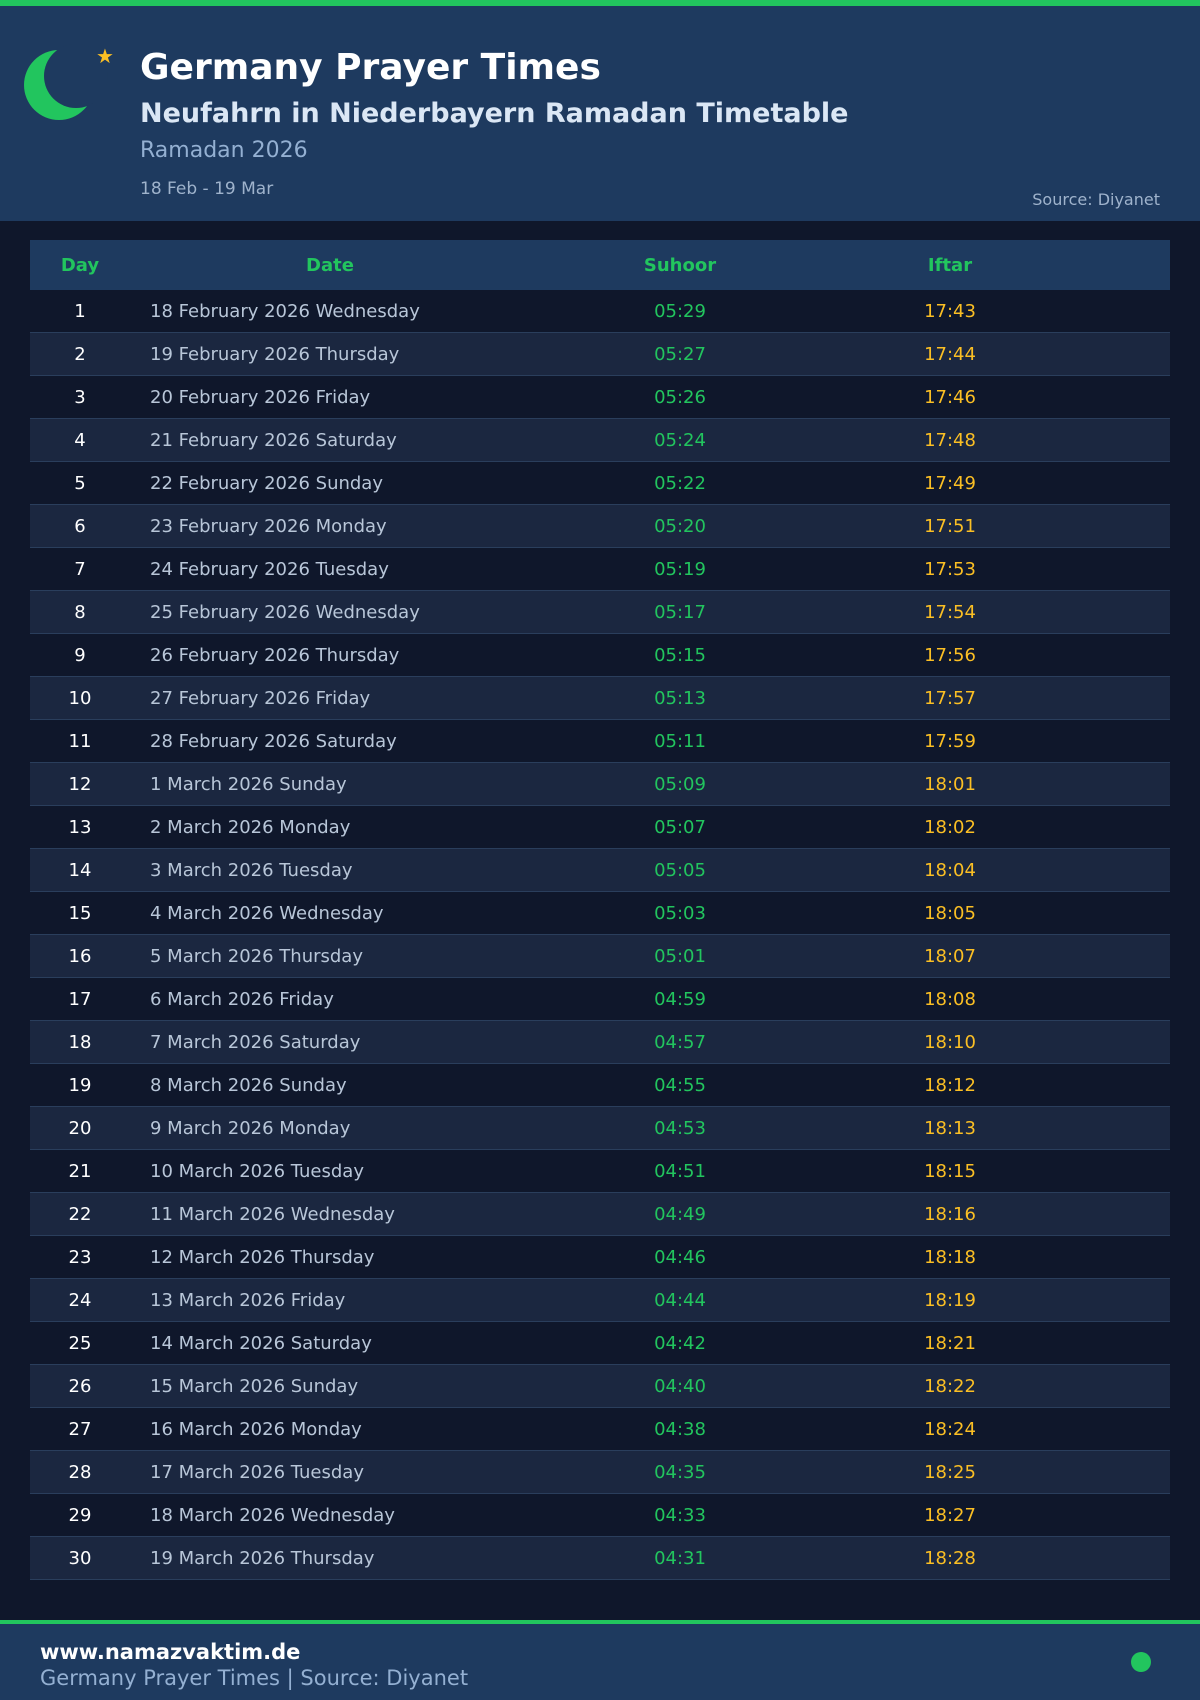 The height and width of the screenshot is (1700, 1200). Describe the element at coordinates (950, 827) in the screenshot. I see `iftar-cell: 18:02` at that location.